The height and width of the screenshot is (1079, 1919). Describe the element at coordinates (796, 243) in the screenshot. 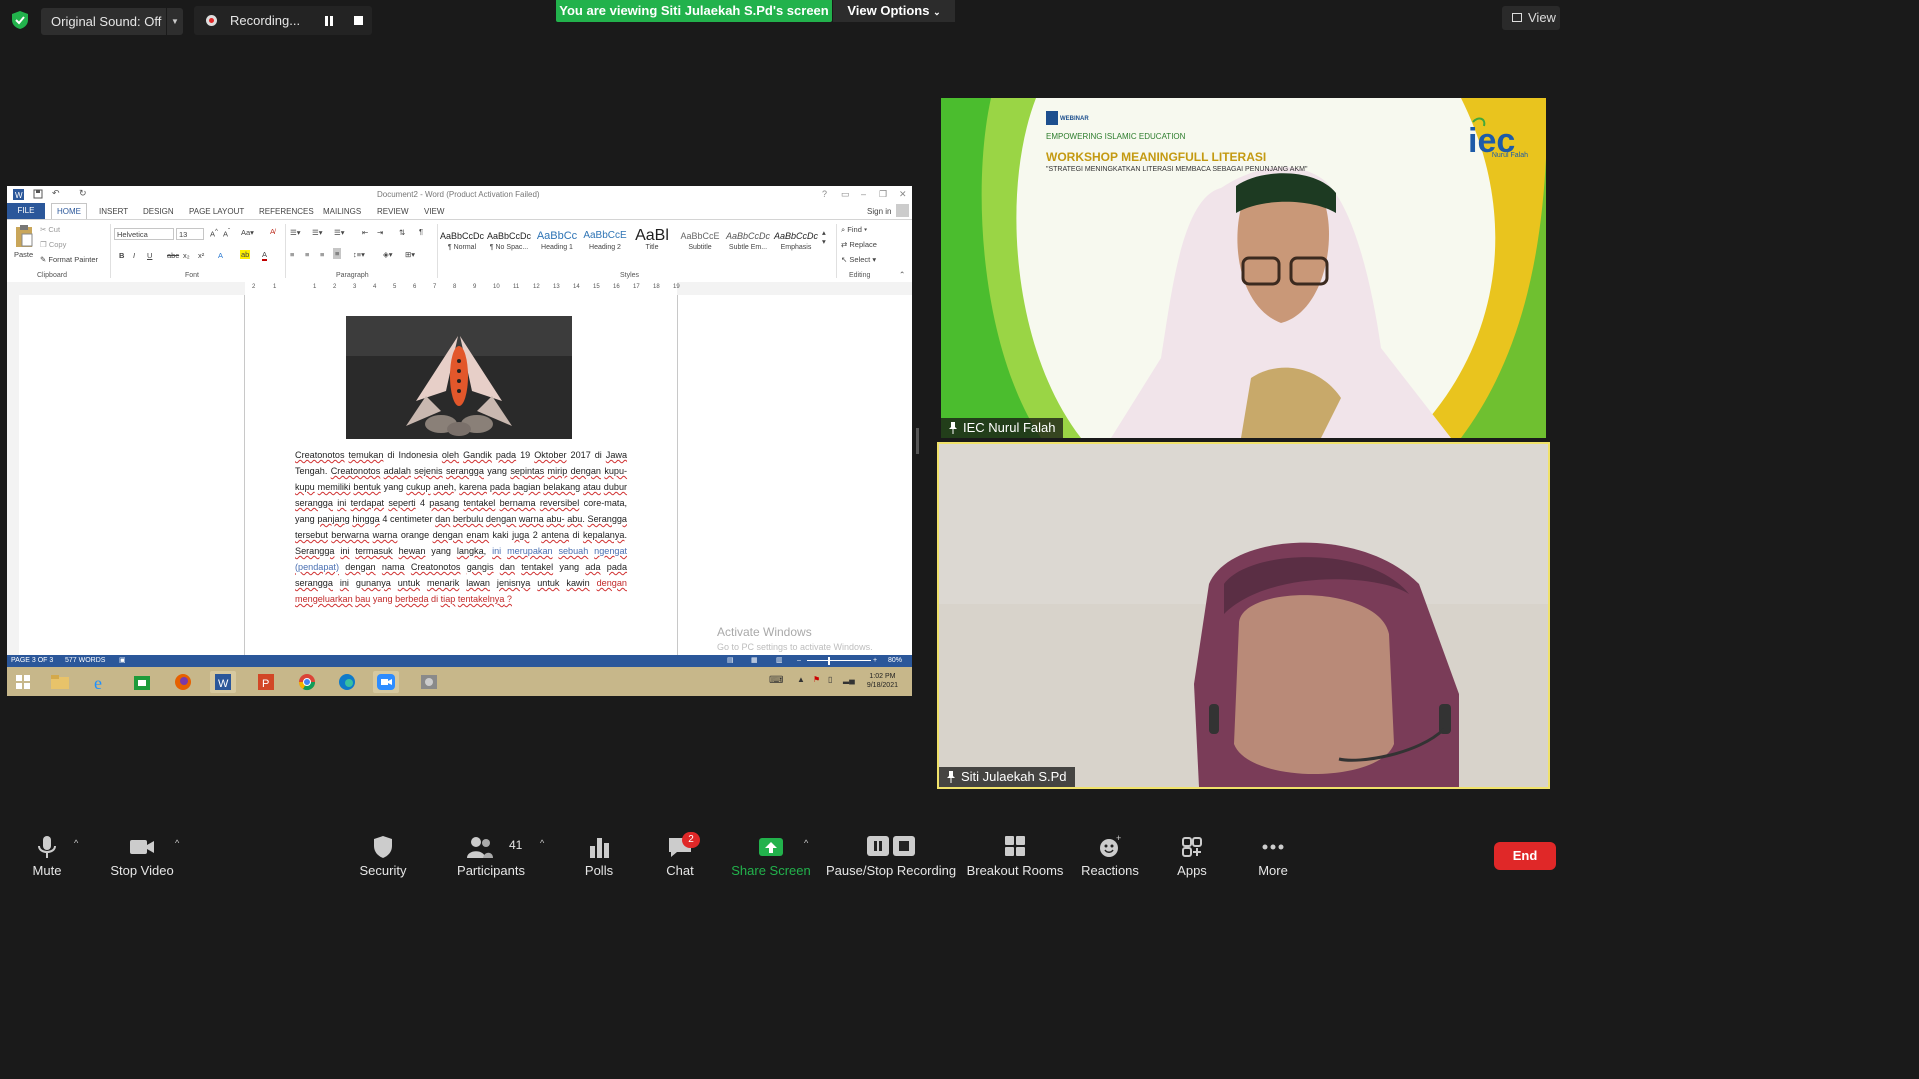

I see `style-emphasis: AaBbCcDc Emphasis` at that location.